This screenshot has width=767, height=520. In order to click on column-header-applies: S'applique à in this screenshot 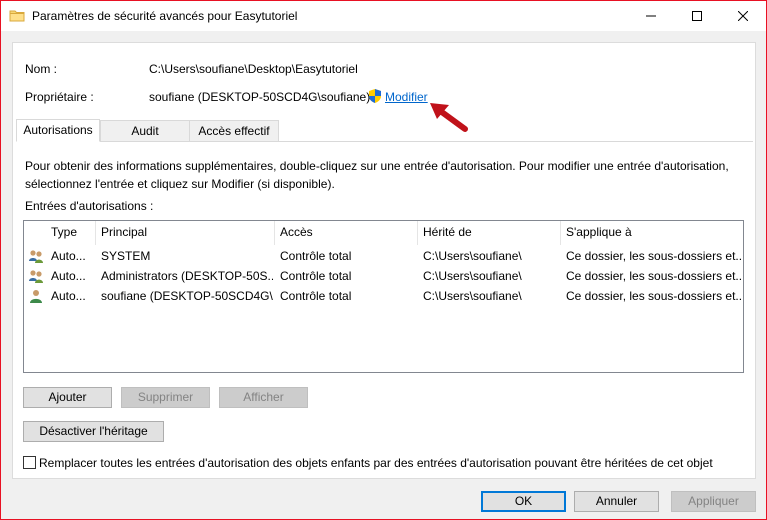, I will do `click(652, 233)`.